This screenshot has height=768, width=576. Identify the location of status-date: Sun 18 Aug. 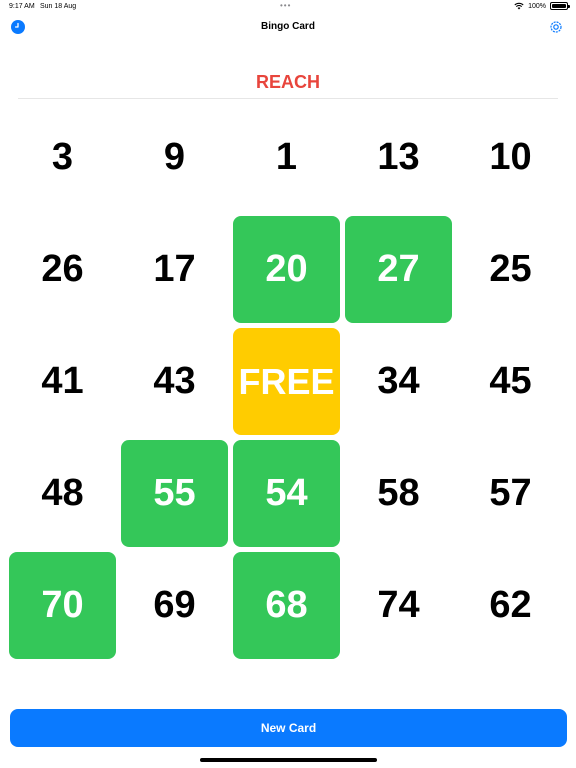
(58, 6).